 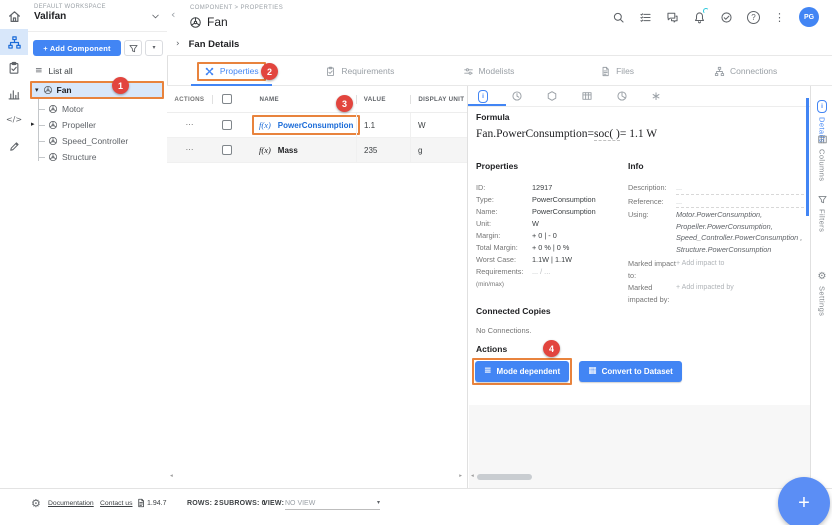 What do you see at coordinates (552, 96) in the screenshot?
I see `hexagon-tab-icon` at bounding box center [552, 96].